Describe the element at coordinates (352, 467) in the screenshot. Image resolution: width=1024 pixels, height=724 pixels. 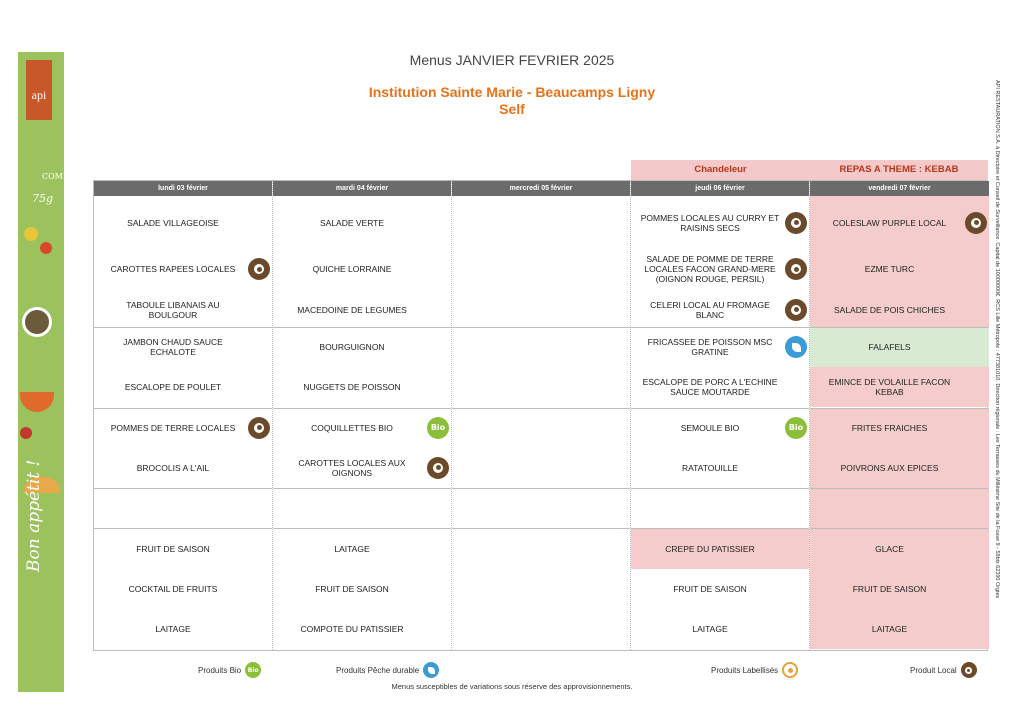
I see `menu-item-text: CAROTTES LOCALES AUX OIGNONS` at that location.